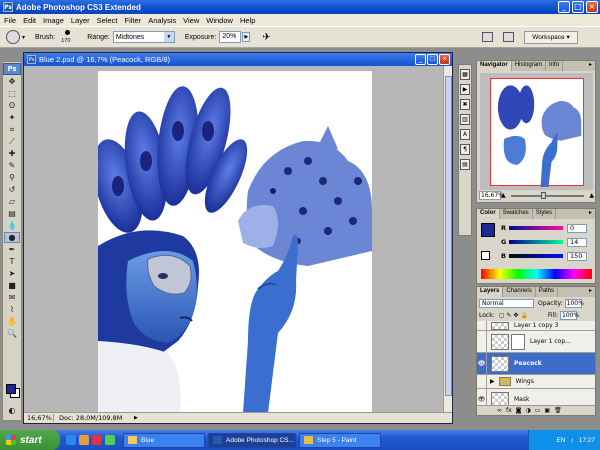  What do you see at coordinates (53, 20) in the screenshot?
I see `menu-image: Image` at bounding box center [53, 20].